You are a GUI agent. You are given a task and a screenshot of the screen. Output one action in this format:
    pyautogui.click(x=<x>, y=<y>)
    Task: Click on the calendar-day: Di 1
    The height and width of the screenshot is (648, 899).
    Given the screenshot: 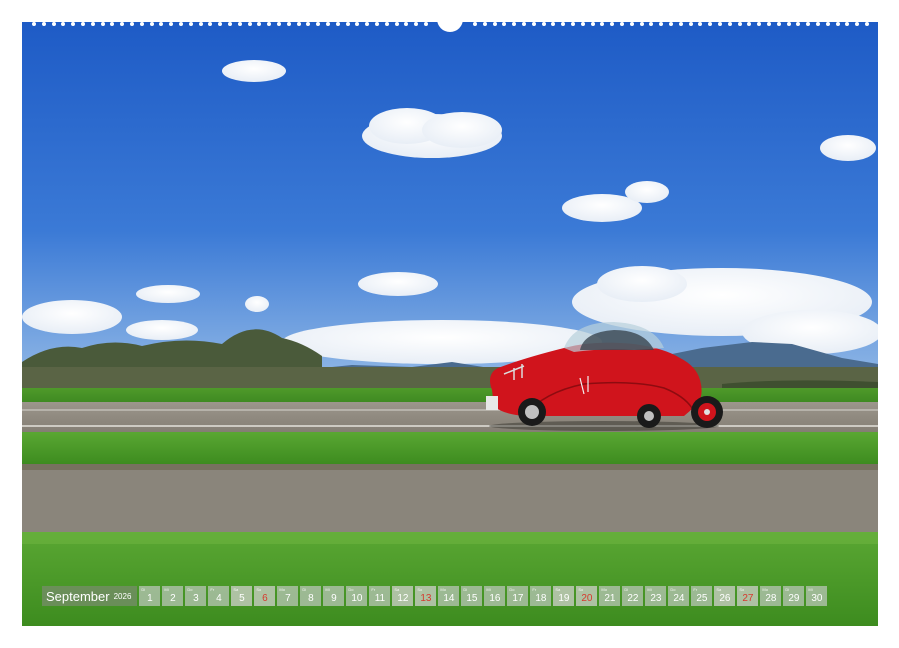 What is the action you would take?
    pyautogui.click(x=150, y=596)
    